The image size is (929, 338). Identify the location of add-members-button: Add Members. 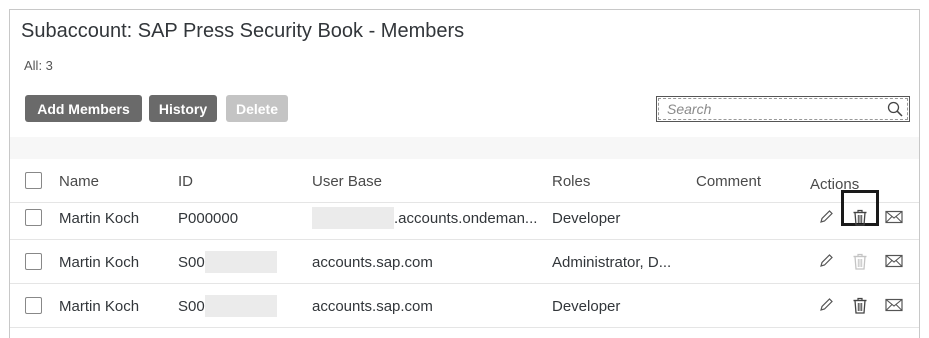
(83, 108).